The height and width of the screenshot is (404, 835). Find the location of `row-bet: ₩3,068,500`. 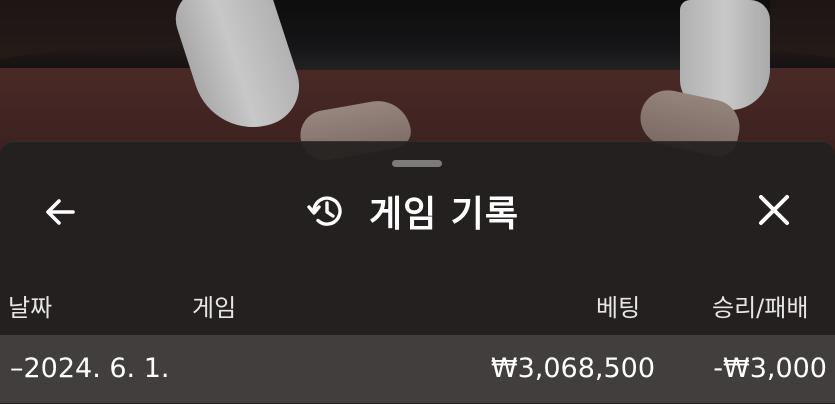

row-bet: ₩3,068,500 is located at coordinates (572, 368).